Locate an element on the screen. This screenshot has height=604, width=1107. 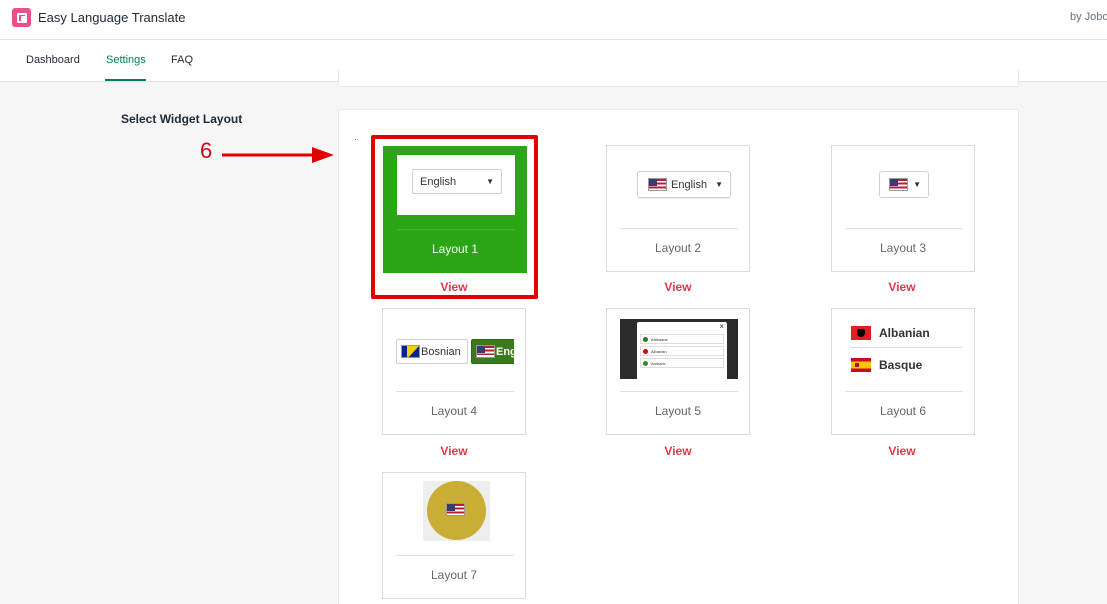
layout-6-separator is located at coordinates (906, 347).